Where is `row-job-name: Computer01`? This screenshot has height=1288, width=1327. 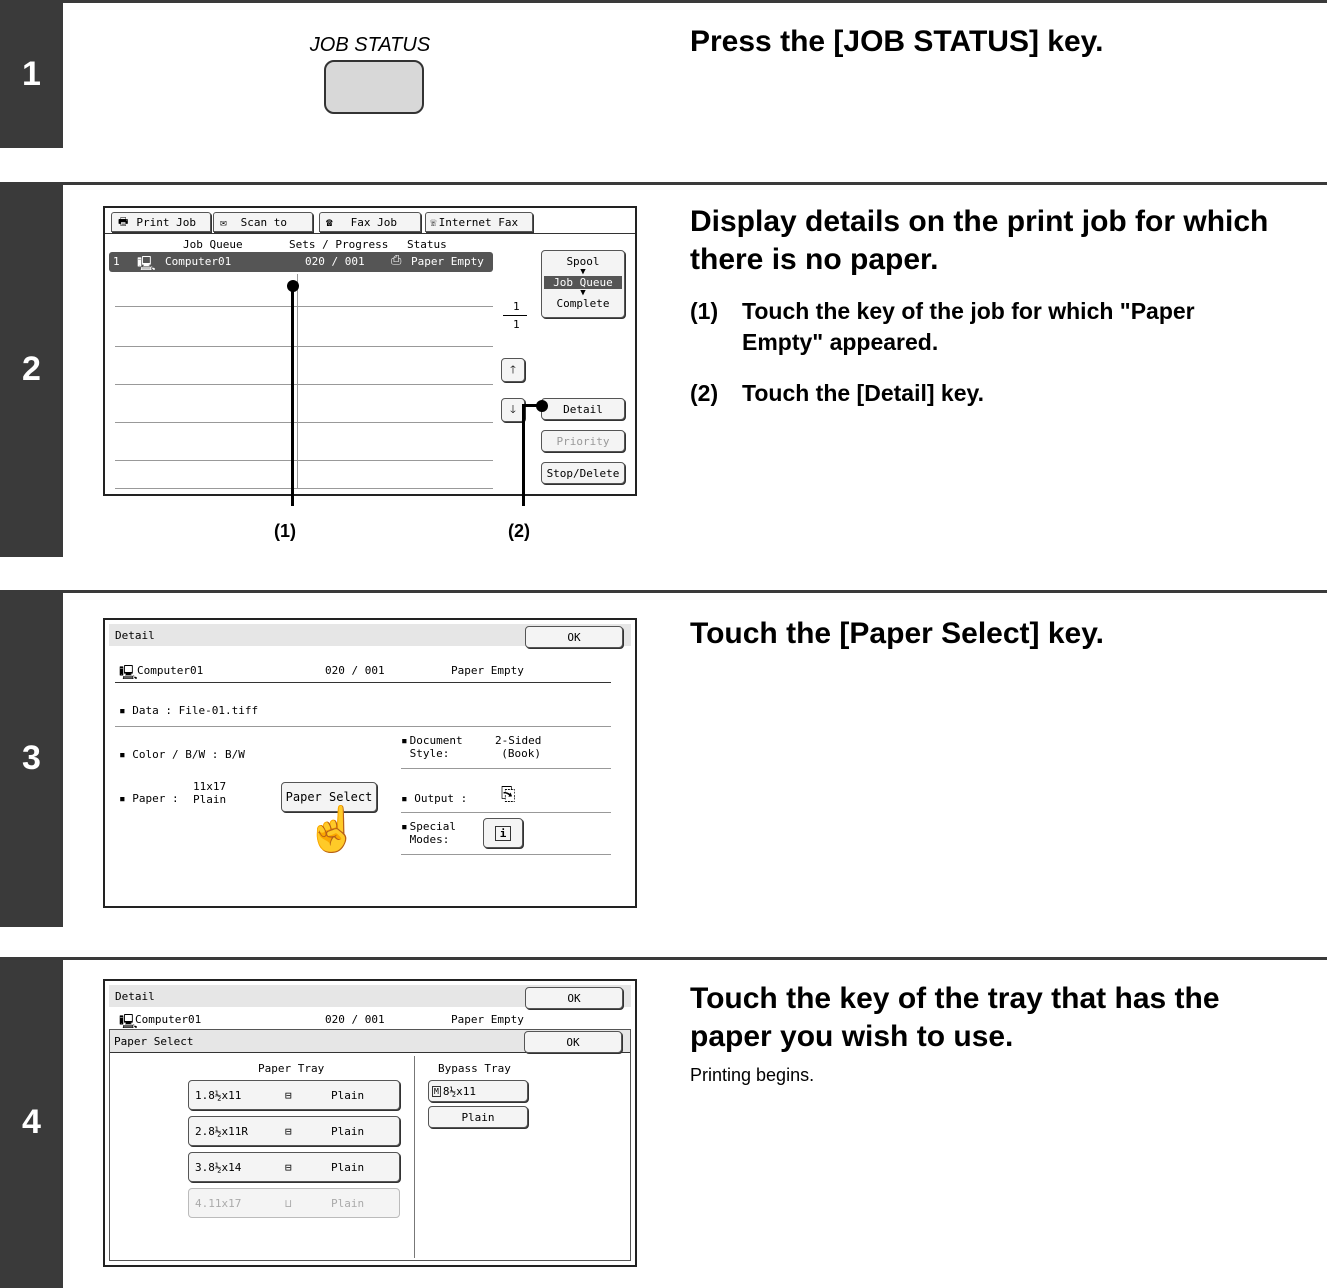
row-job-name: Computer01 is located at coordinates (198, 261).